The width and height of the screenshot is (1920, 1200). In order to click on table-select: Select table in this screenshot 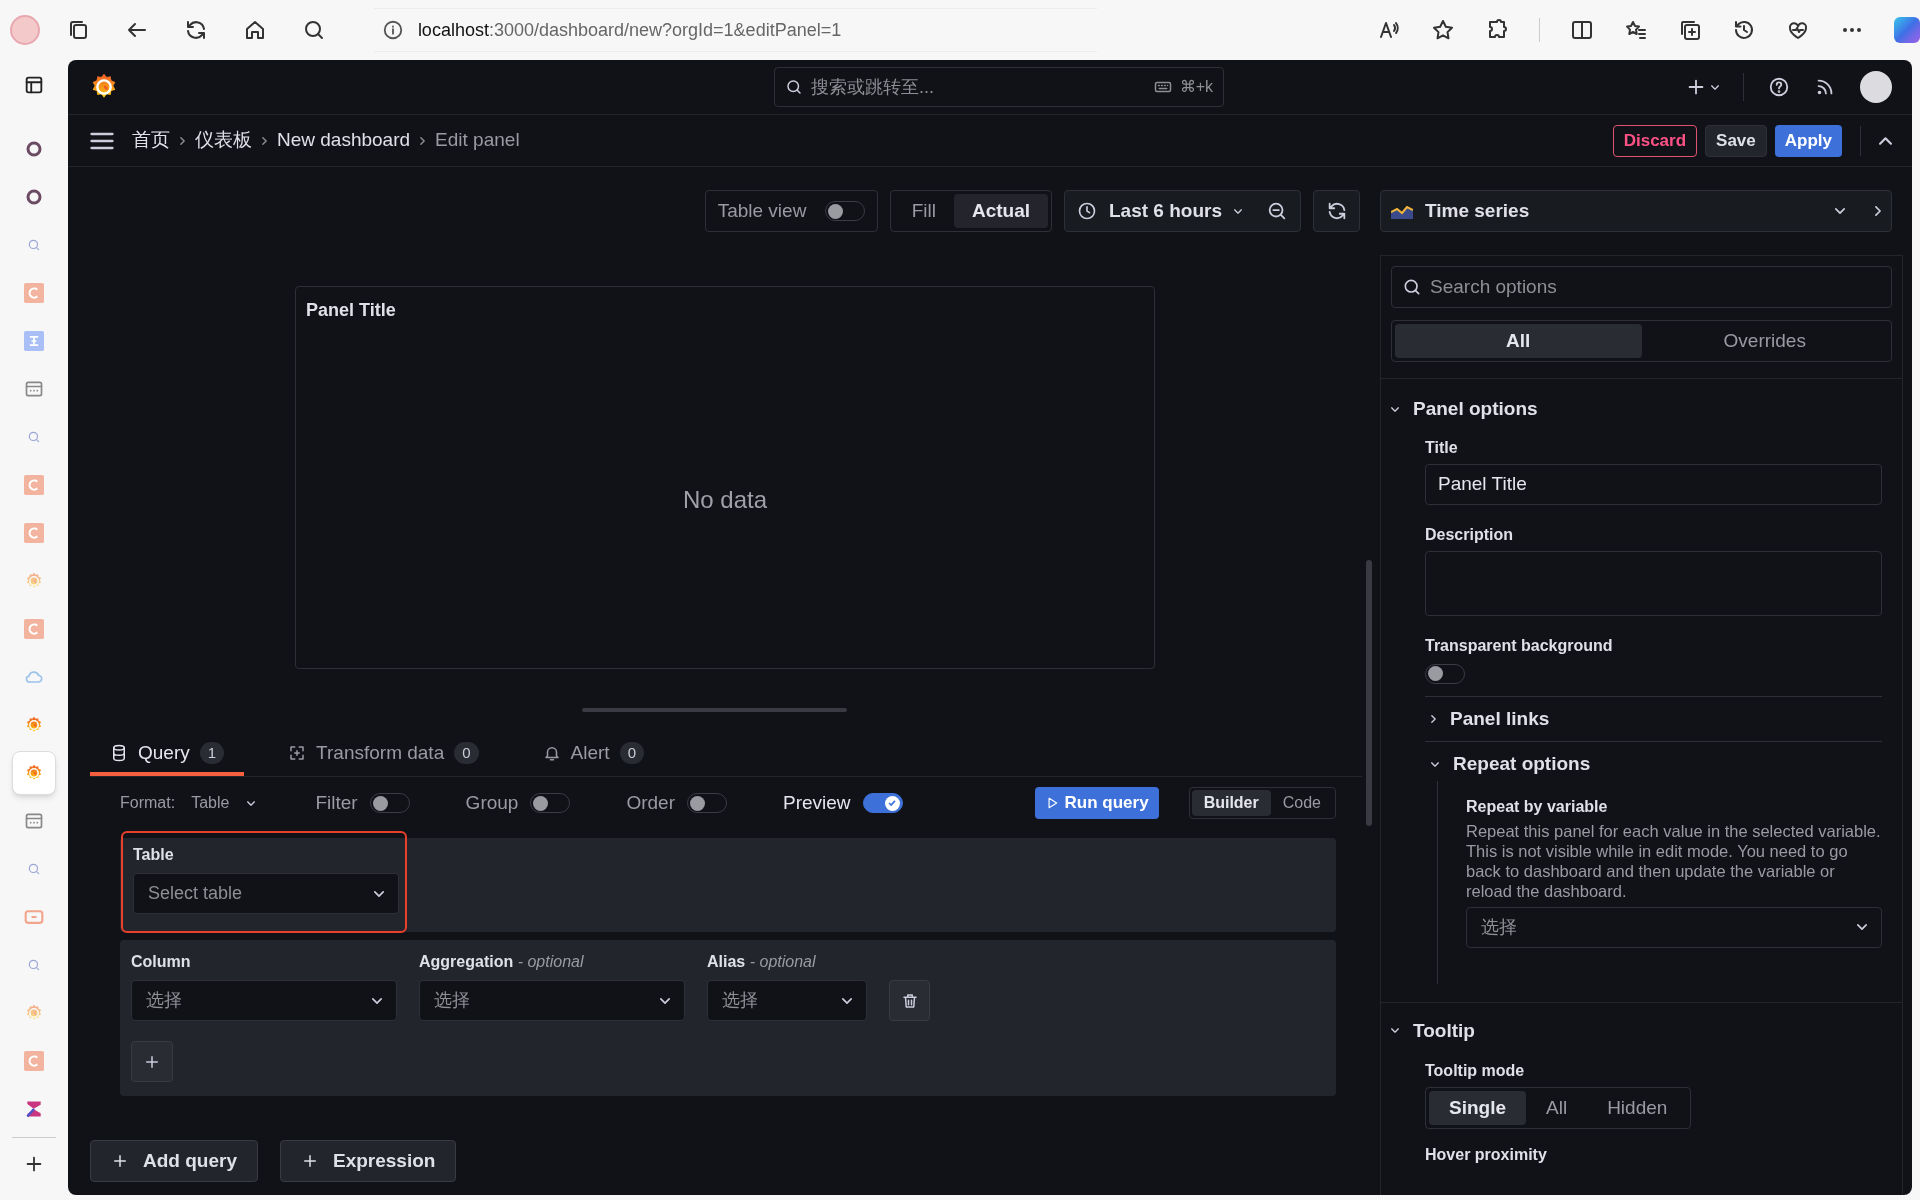, I will do `click(266, 893)`.